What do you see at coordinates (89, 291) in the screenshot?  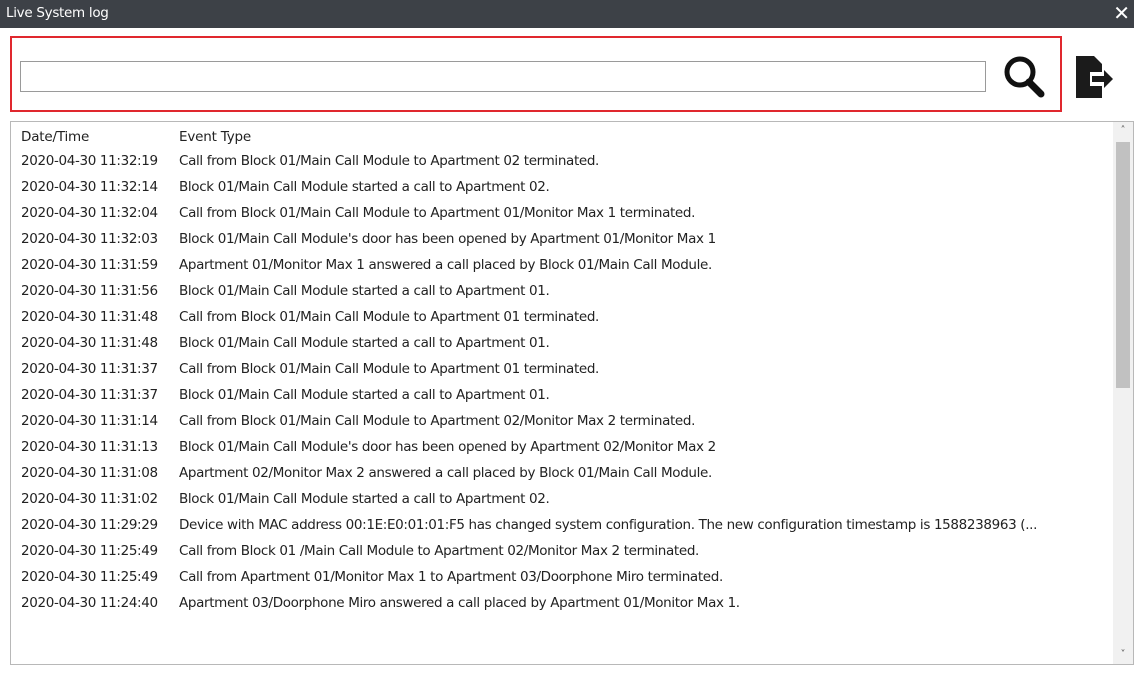 I see `cell-datetime: 2020-04-30 11:31:56` at bounding box center [89, 291].